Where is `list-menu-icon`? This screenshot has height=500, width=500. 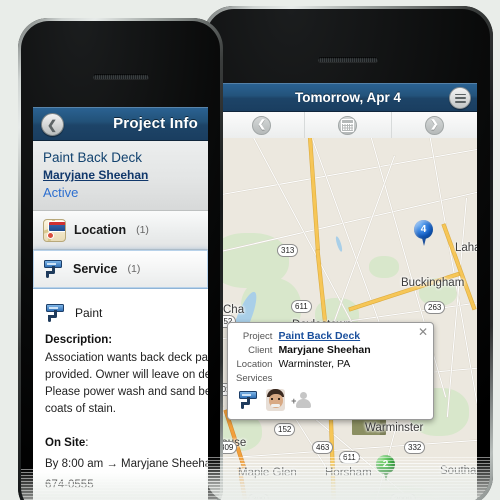
list-menu-icon is located at coordinates (460, 98).